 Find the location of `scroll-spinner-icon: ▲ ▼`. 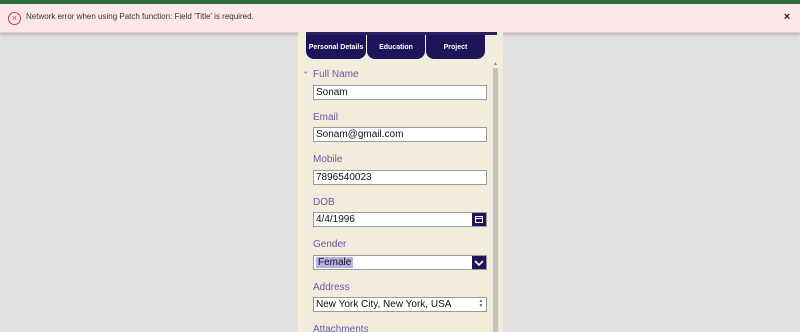

scroll-spinner-icon: ▲ ▼ is located at coordinates (481, 304).